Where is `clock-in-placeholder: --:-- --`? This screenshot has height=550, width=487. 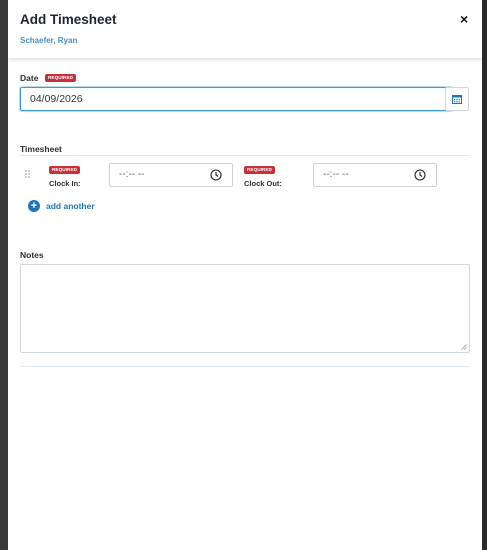
clock-in-placeholder: --:-- -- is located at coordinates (132, 174).